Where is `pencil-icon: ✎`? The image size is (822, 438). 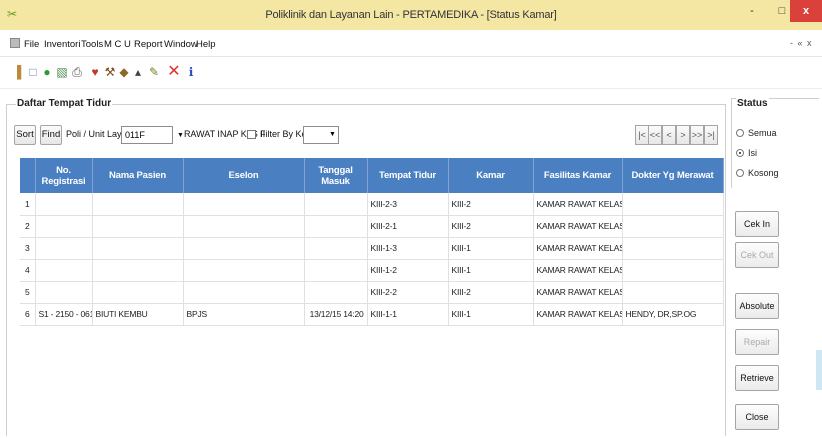
pencil-icon: ✎ is located at coordinates (154, 72).